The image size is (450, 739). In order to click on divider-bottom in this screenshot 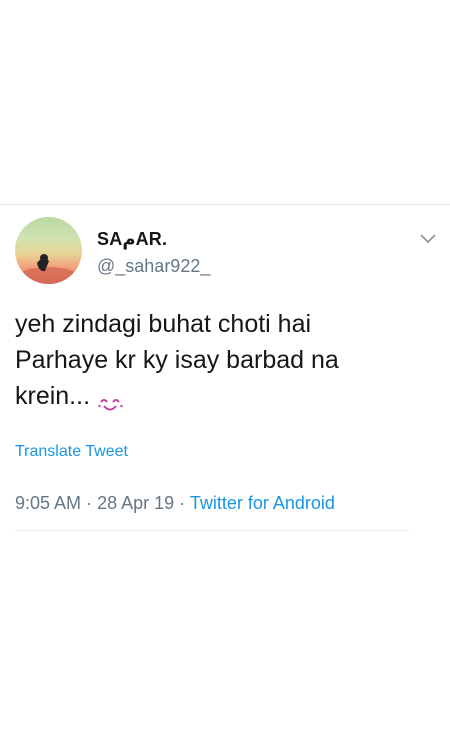, I will do `click(212, 530)`.